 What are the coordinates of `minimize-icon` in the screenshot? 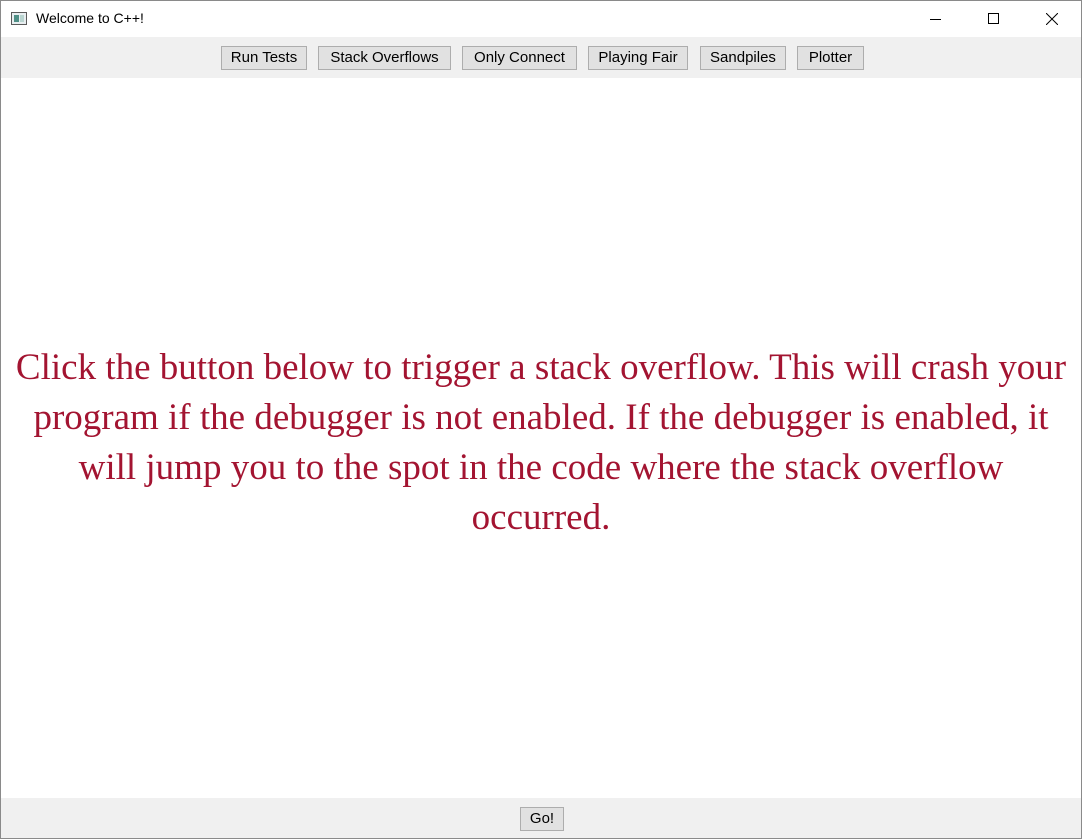 It's located at (935, 19).